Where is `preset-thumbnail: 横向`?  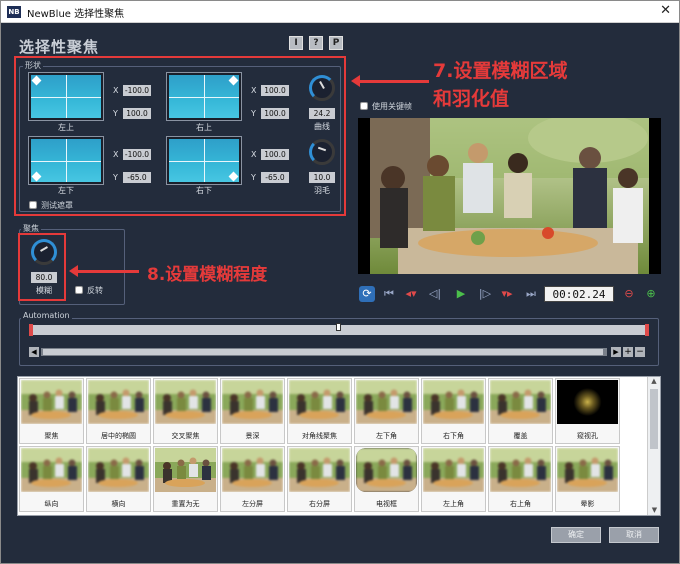
preset-thumbnail: 横向 is located at coordinates (118, 479).